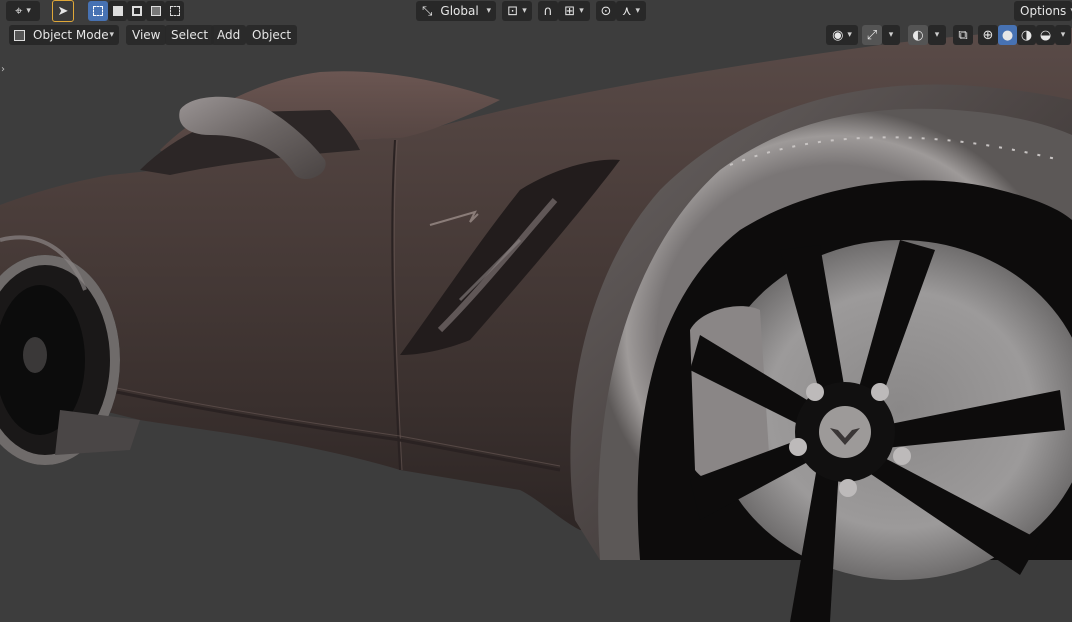  I want to click on snap-toggle: ∩, so click(548, 11).